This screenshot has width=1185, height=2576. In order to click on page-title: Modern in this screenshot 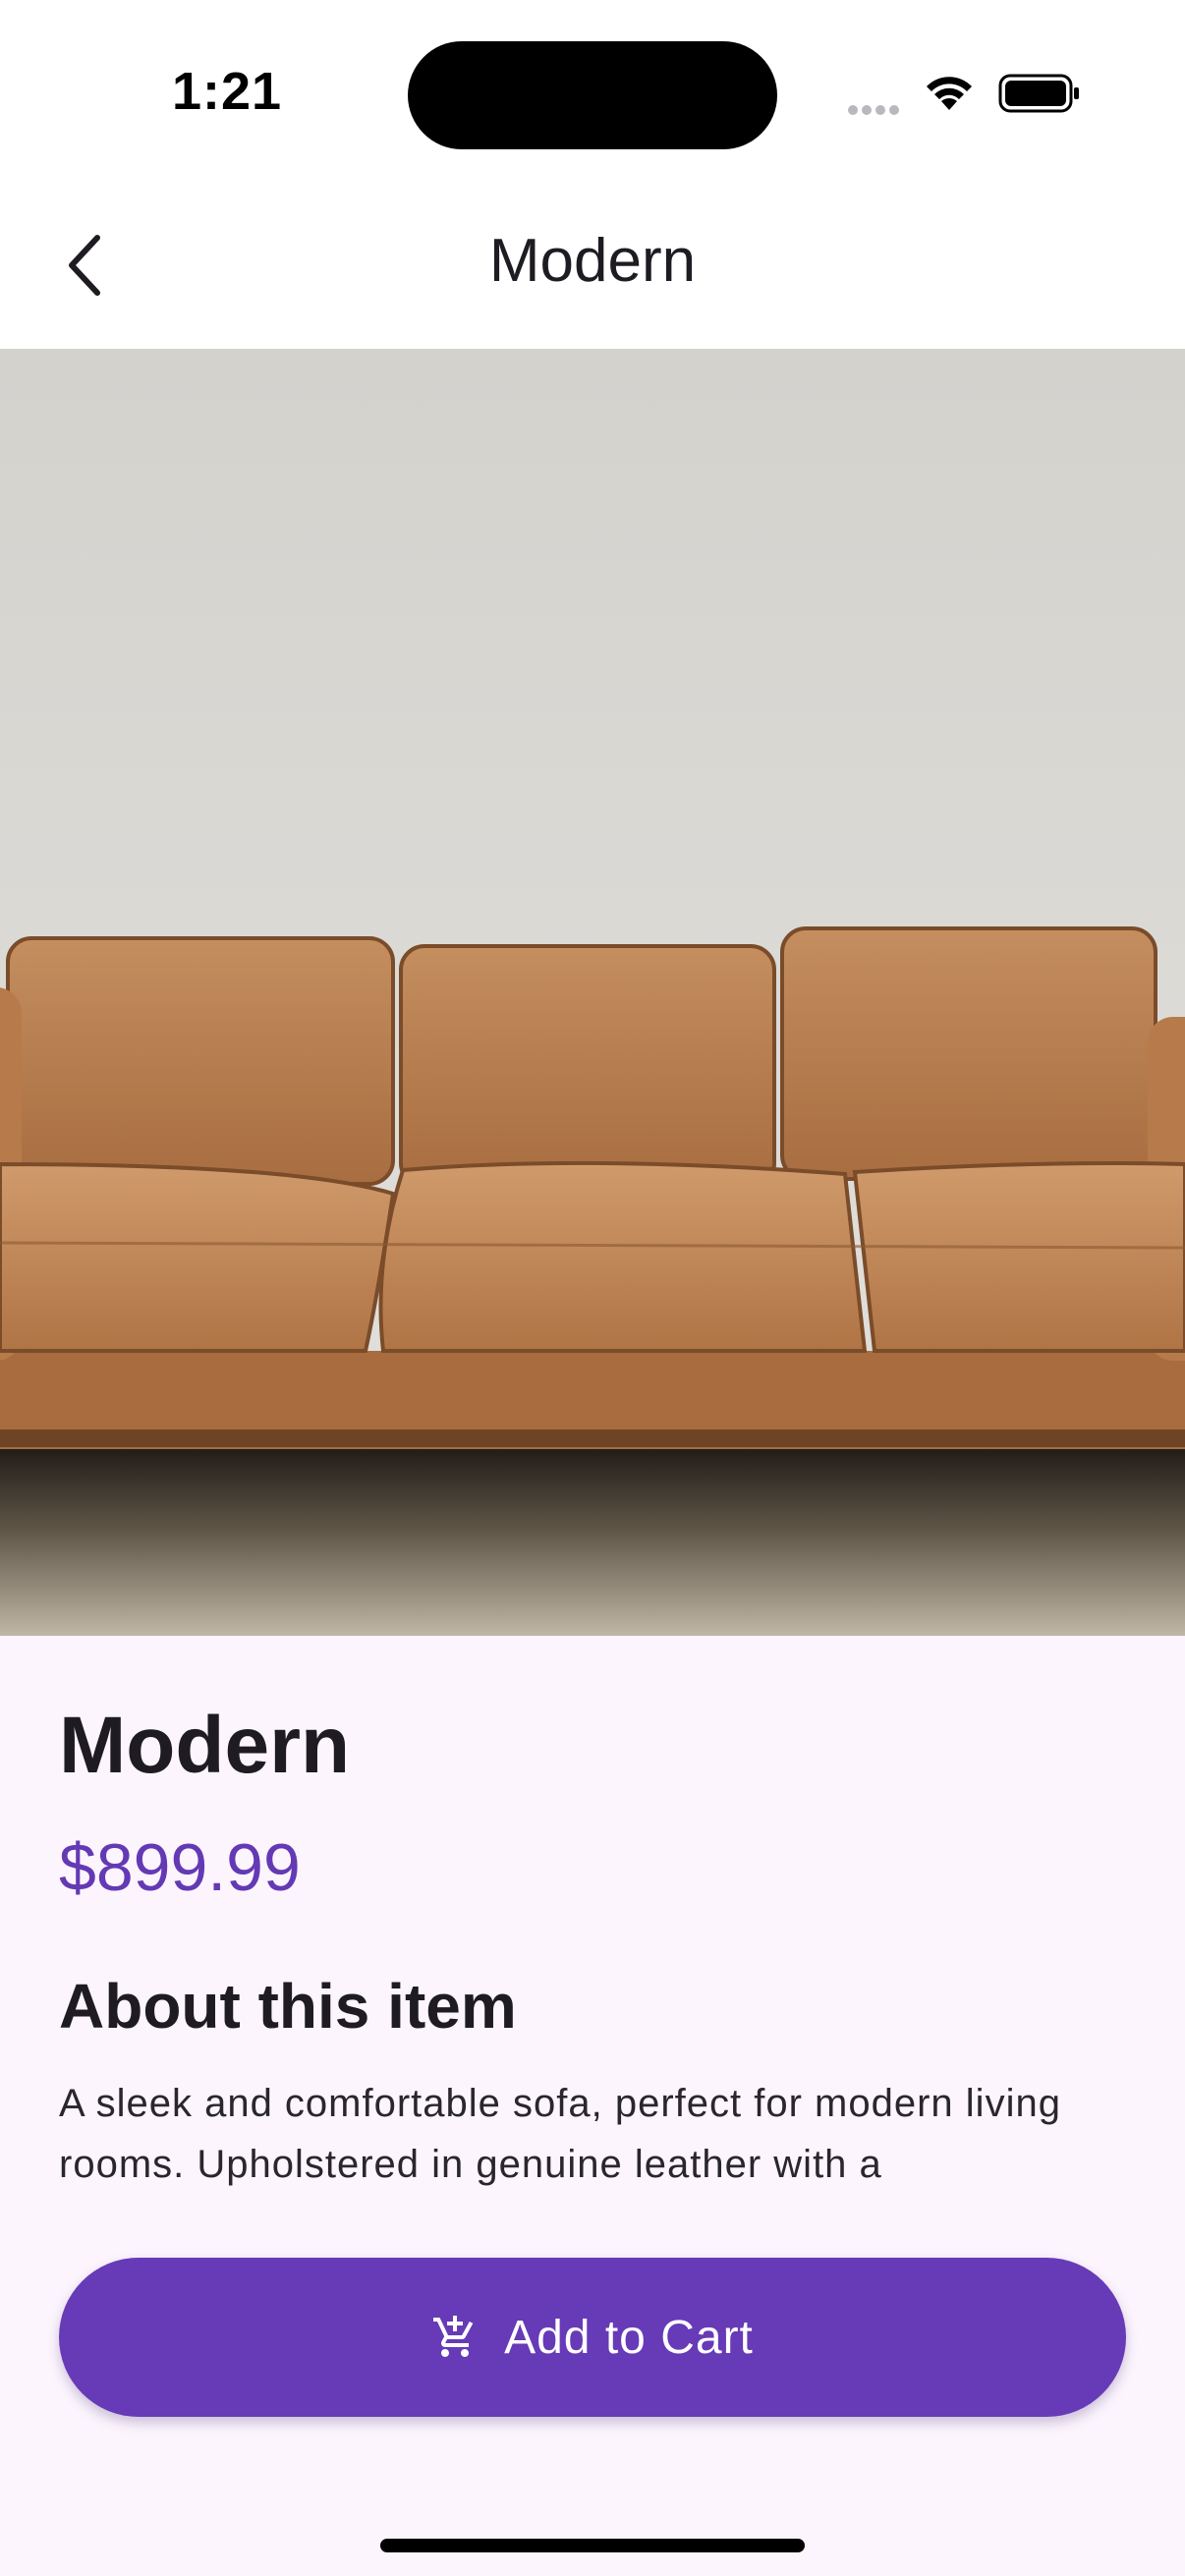, I will do `click(592, 261)`.